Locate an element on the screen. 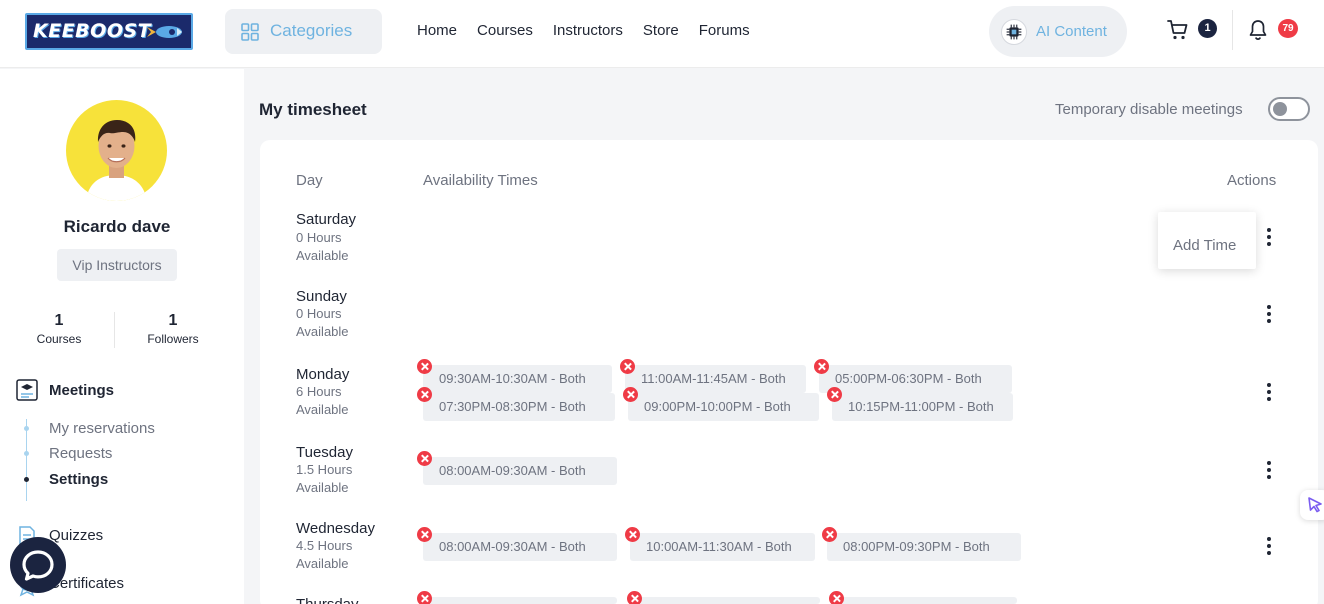 The width and height of the screenshot is (1324, 604). categories-button: Categories is located at coordinates (303, 31).